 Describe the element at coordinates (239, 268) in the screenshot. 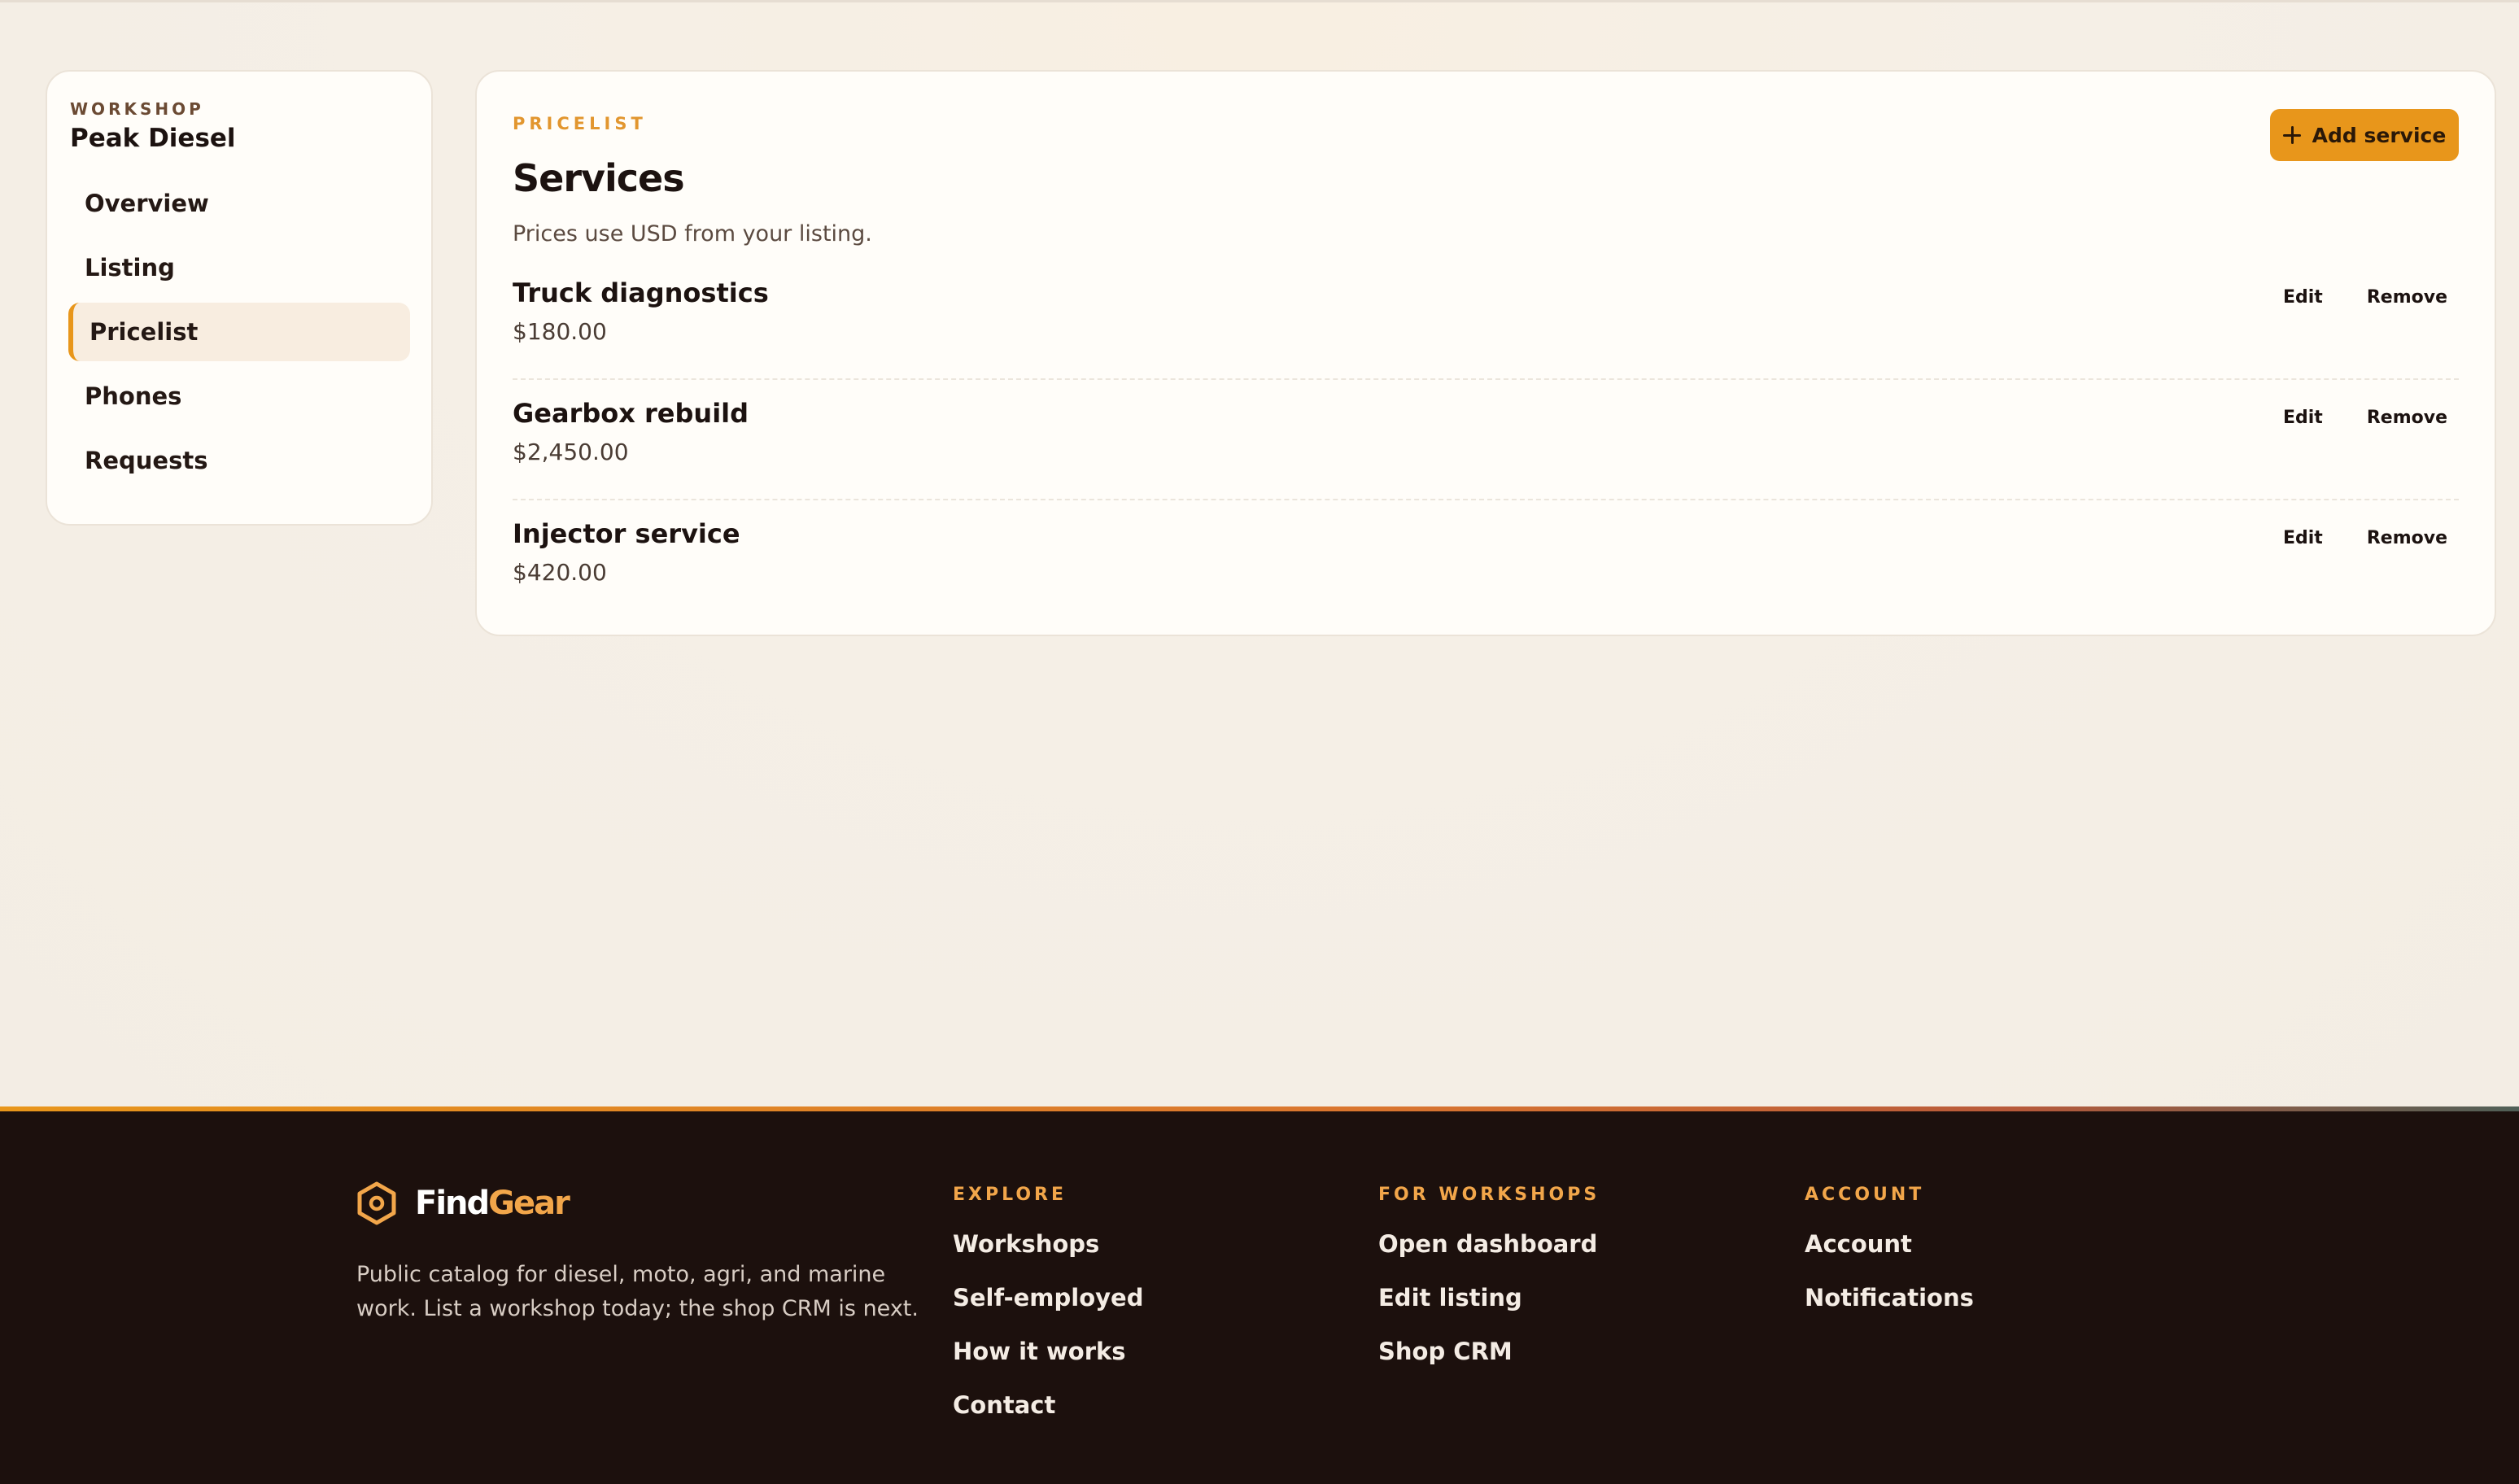

I see `sidebar-item-listing: Listing` at that location.